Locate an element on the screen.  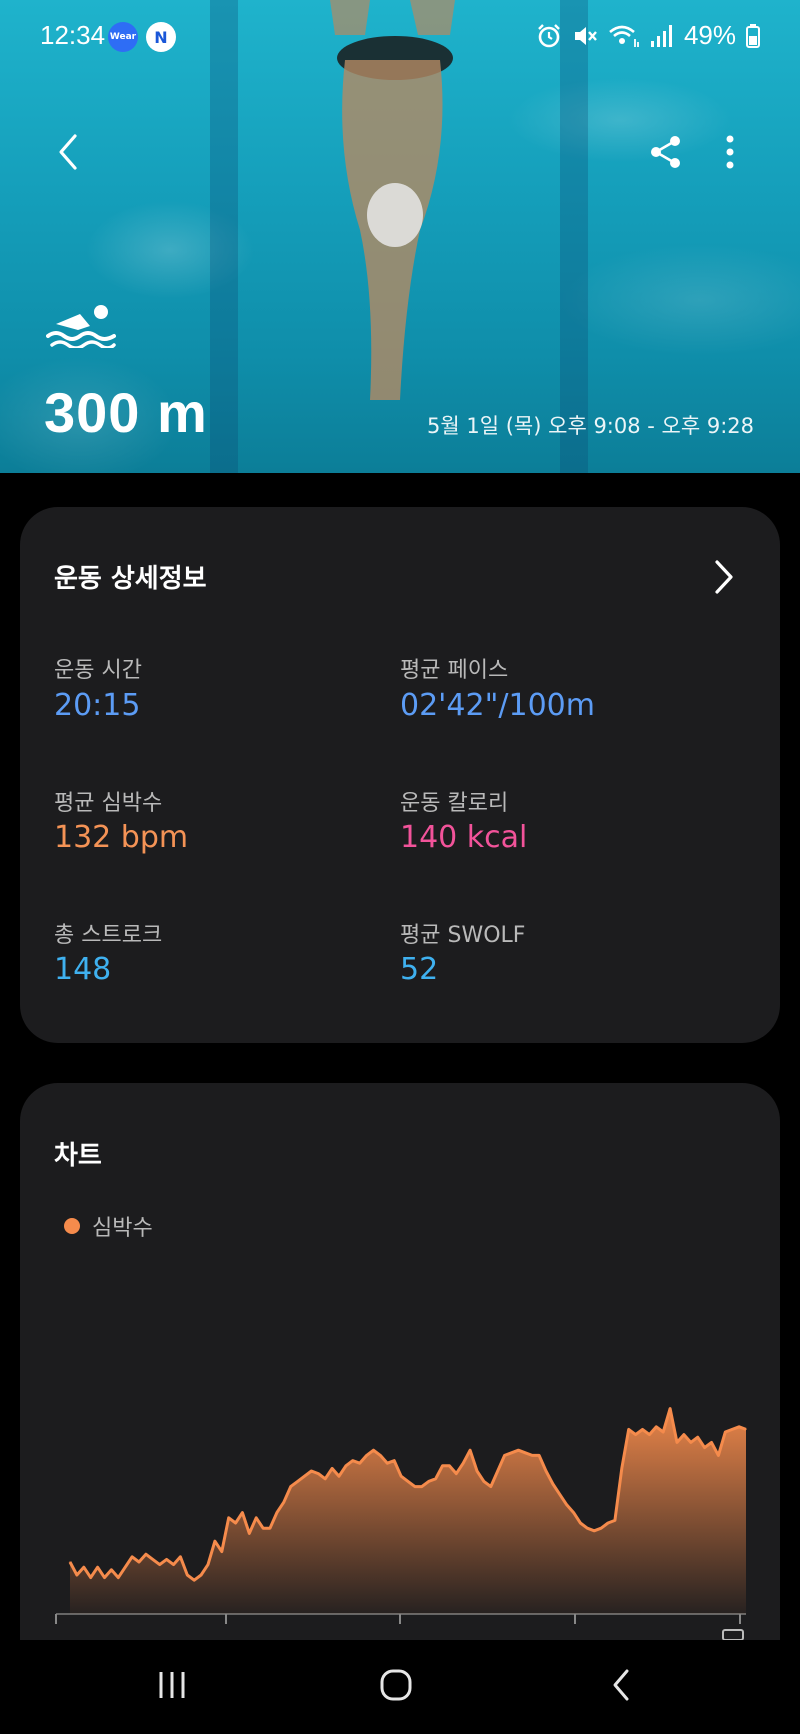
recents-button is located at coordinates (172, 1685).